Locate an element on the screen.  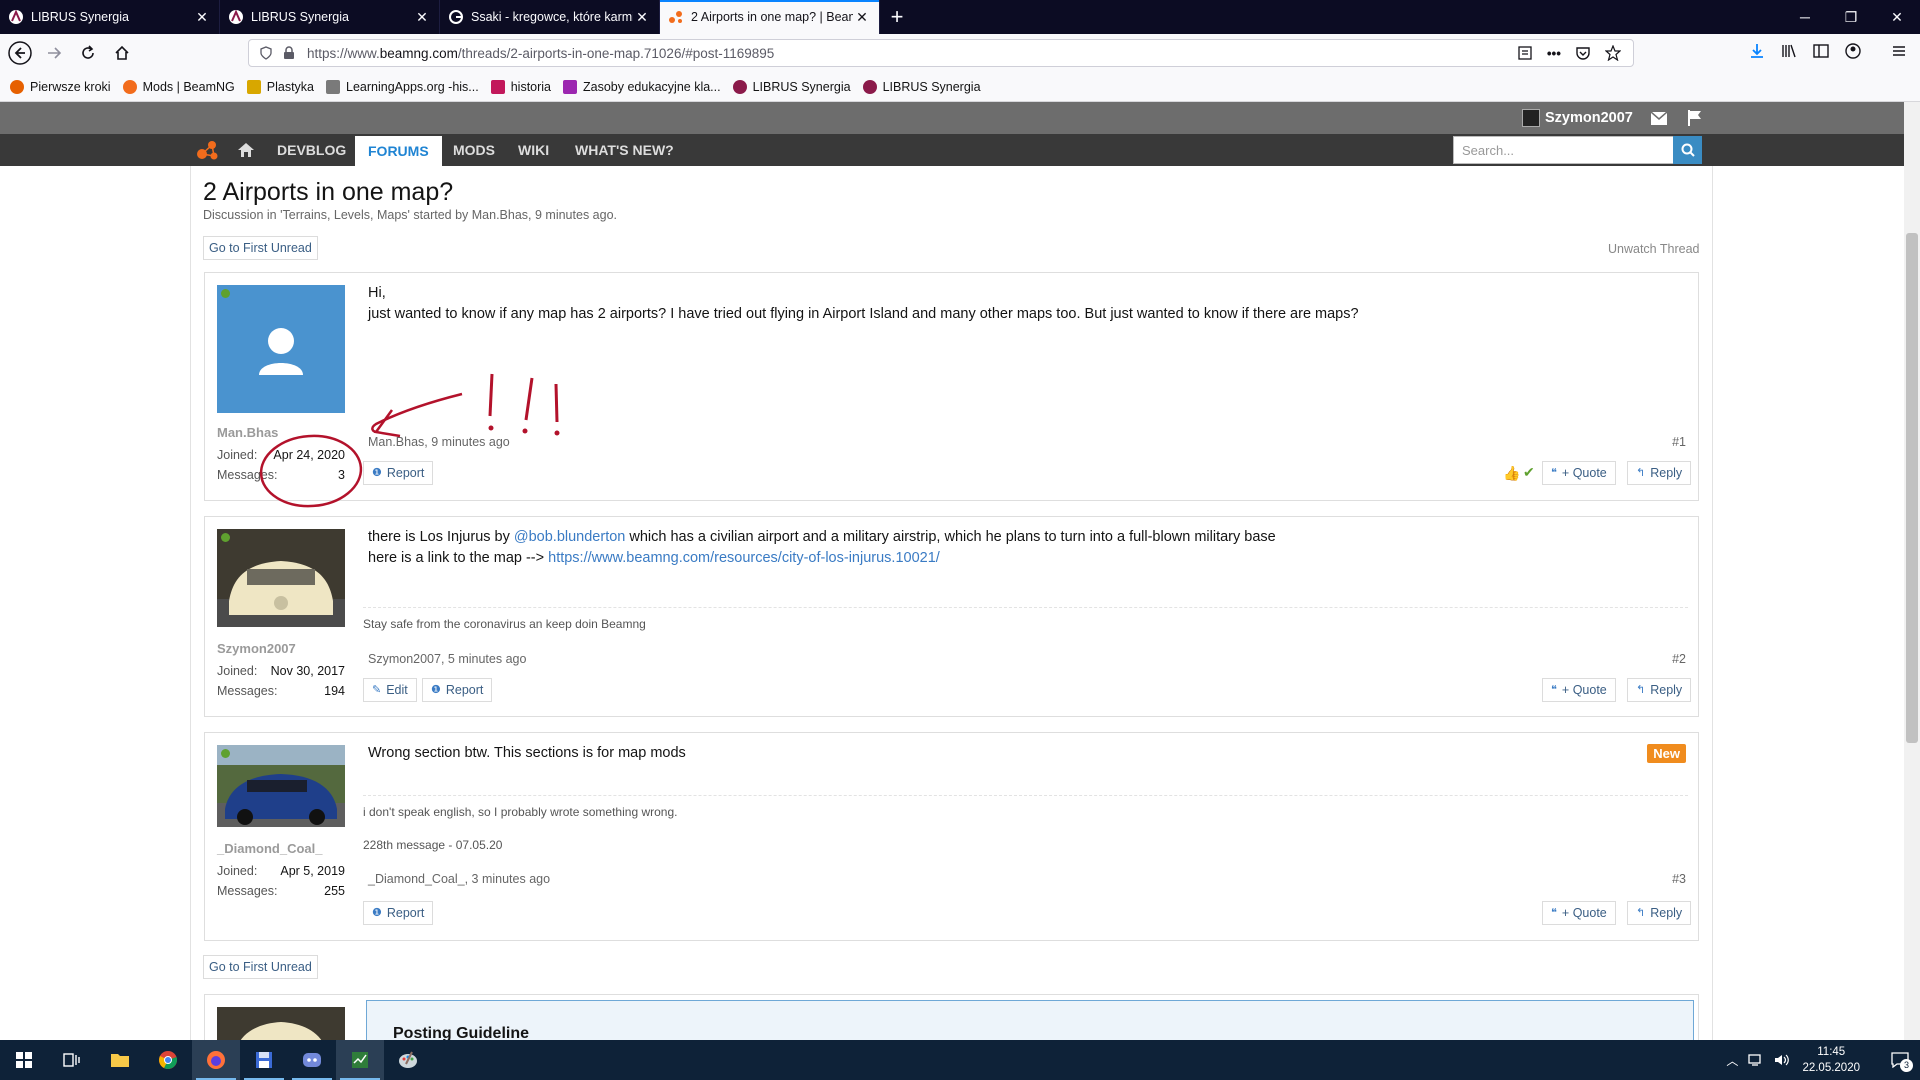
bookmark-item: Pierwsze kroki is located at coordinates (60, 86).